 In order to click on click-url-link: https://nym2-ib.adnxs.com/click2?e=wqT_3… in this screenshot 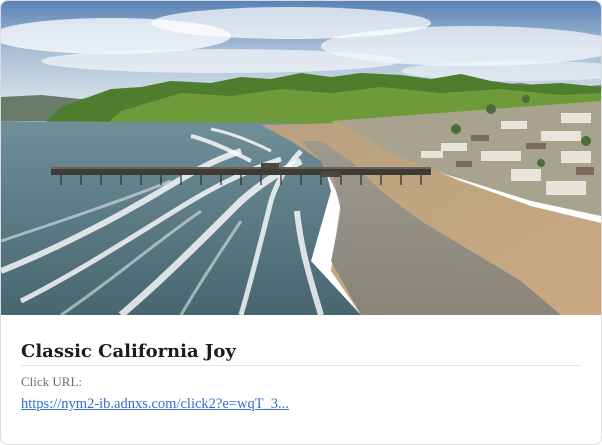, I will do `click(155, 404)`.